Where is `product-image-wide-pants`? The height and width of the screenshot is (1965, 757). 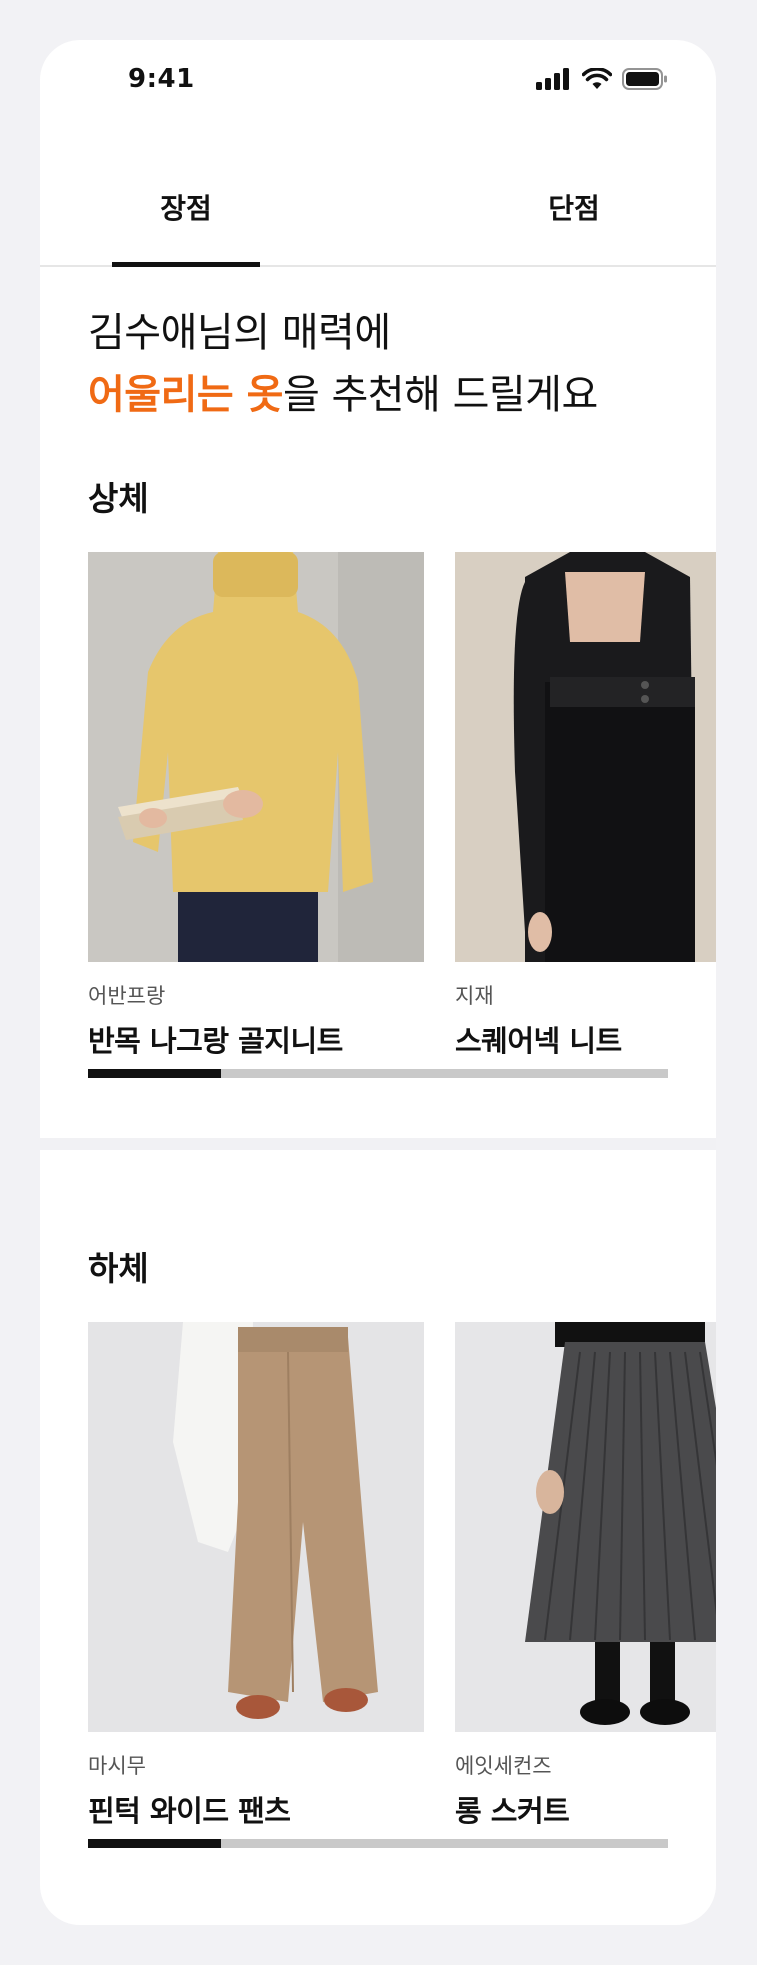 product-image-wide-pants is located at coordinates (256, 1527).